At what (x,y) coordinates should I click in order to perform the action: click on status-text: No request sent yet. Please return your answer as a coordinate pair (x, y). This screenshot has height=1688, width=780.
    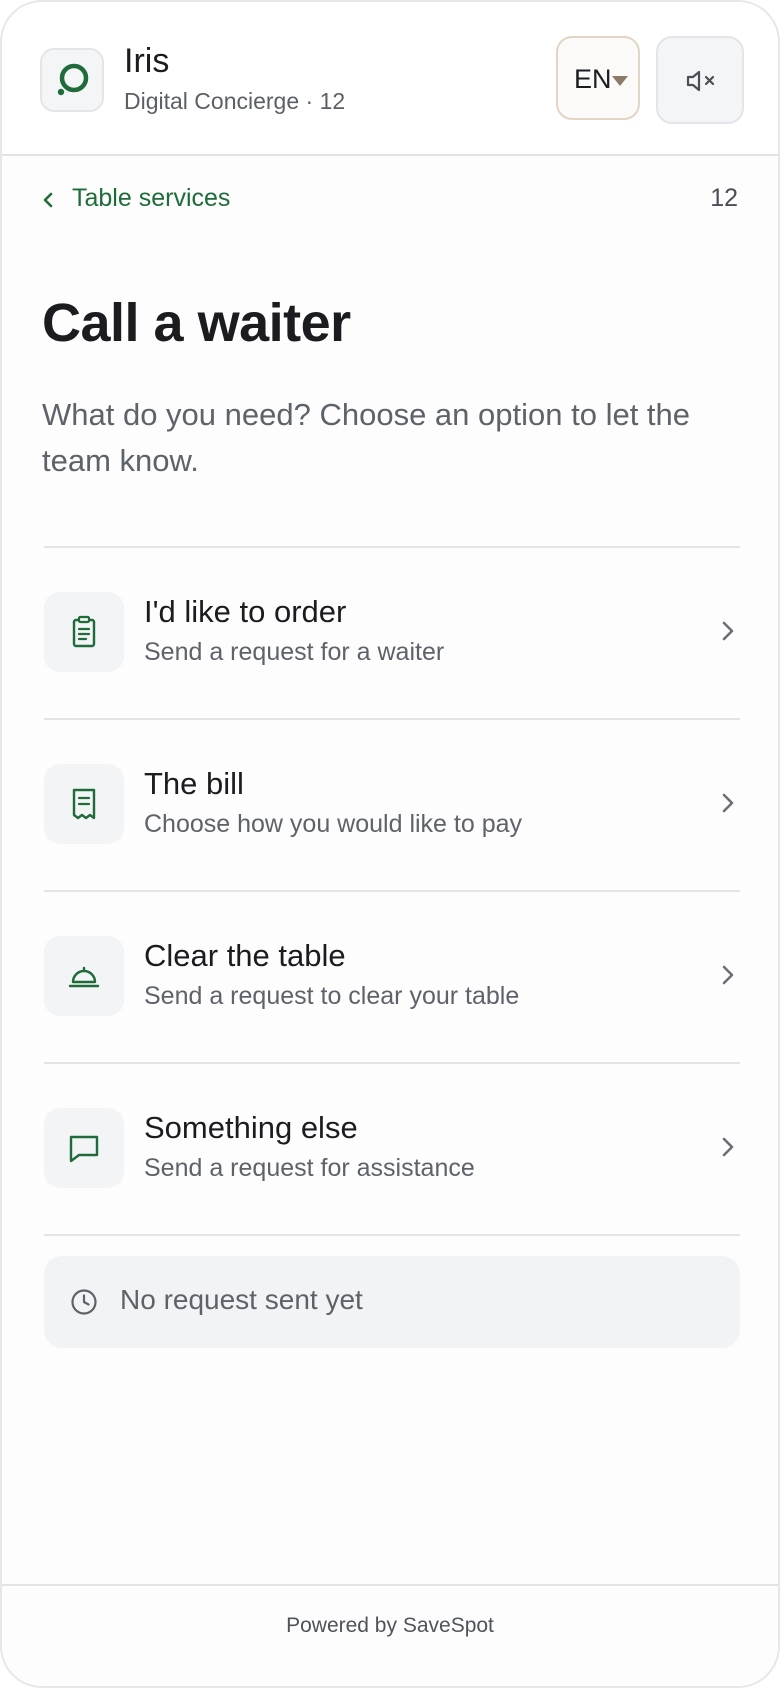
    Looking at the image, I should click on (241, 1299).